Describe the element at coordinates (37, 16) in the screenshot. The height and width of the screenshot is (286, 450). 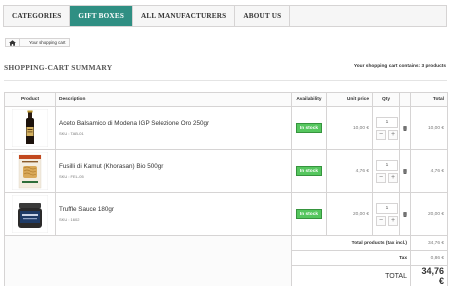
I see `menu-categories: CATEGORIES` at that location.